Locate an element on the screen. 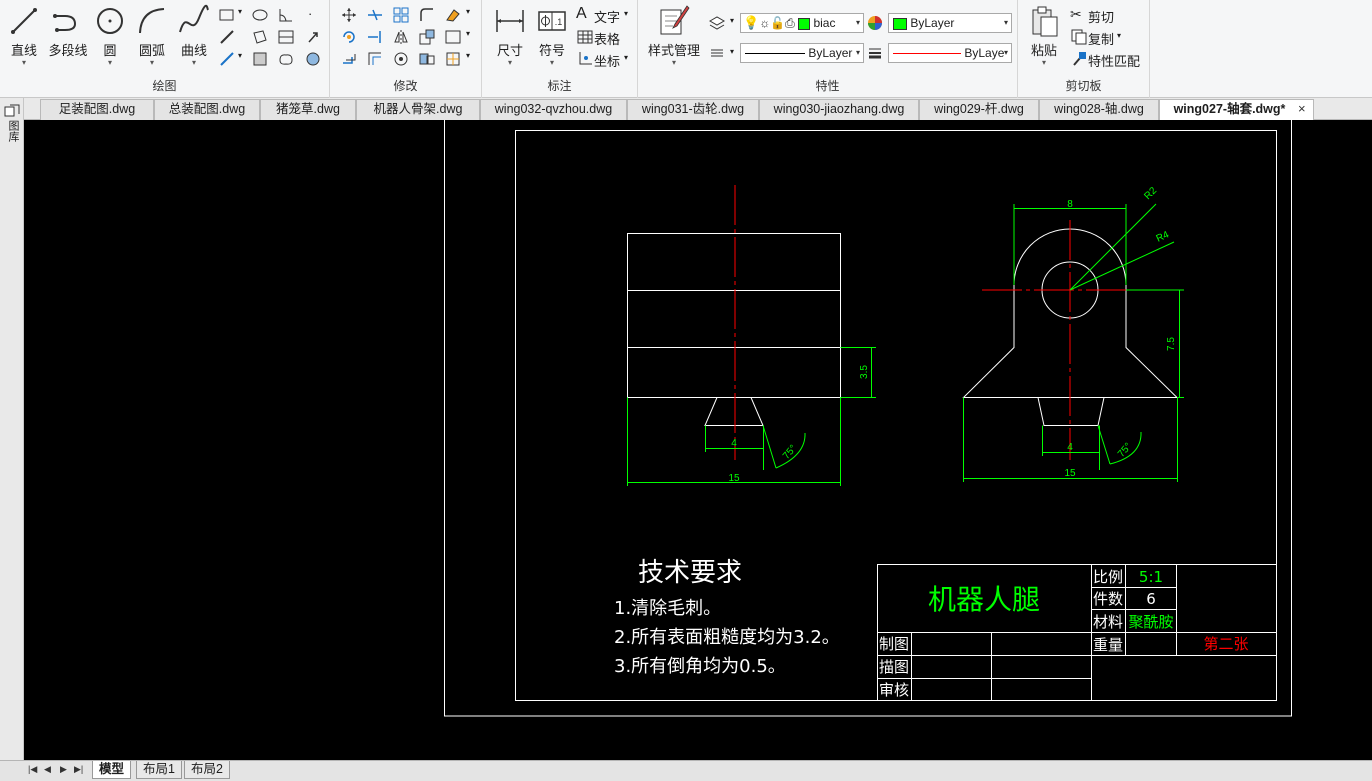  array-icon is located at coordinates (401, 15).